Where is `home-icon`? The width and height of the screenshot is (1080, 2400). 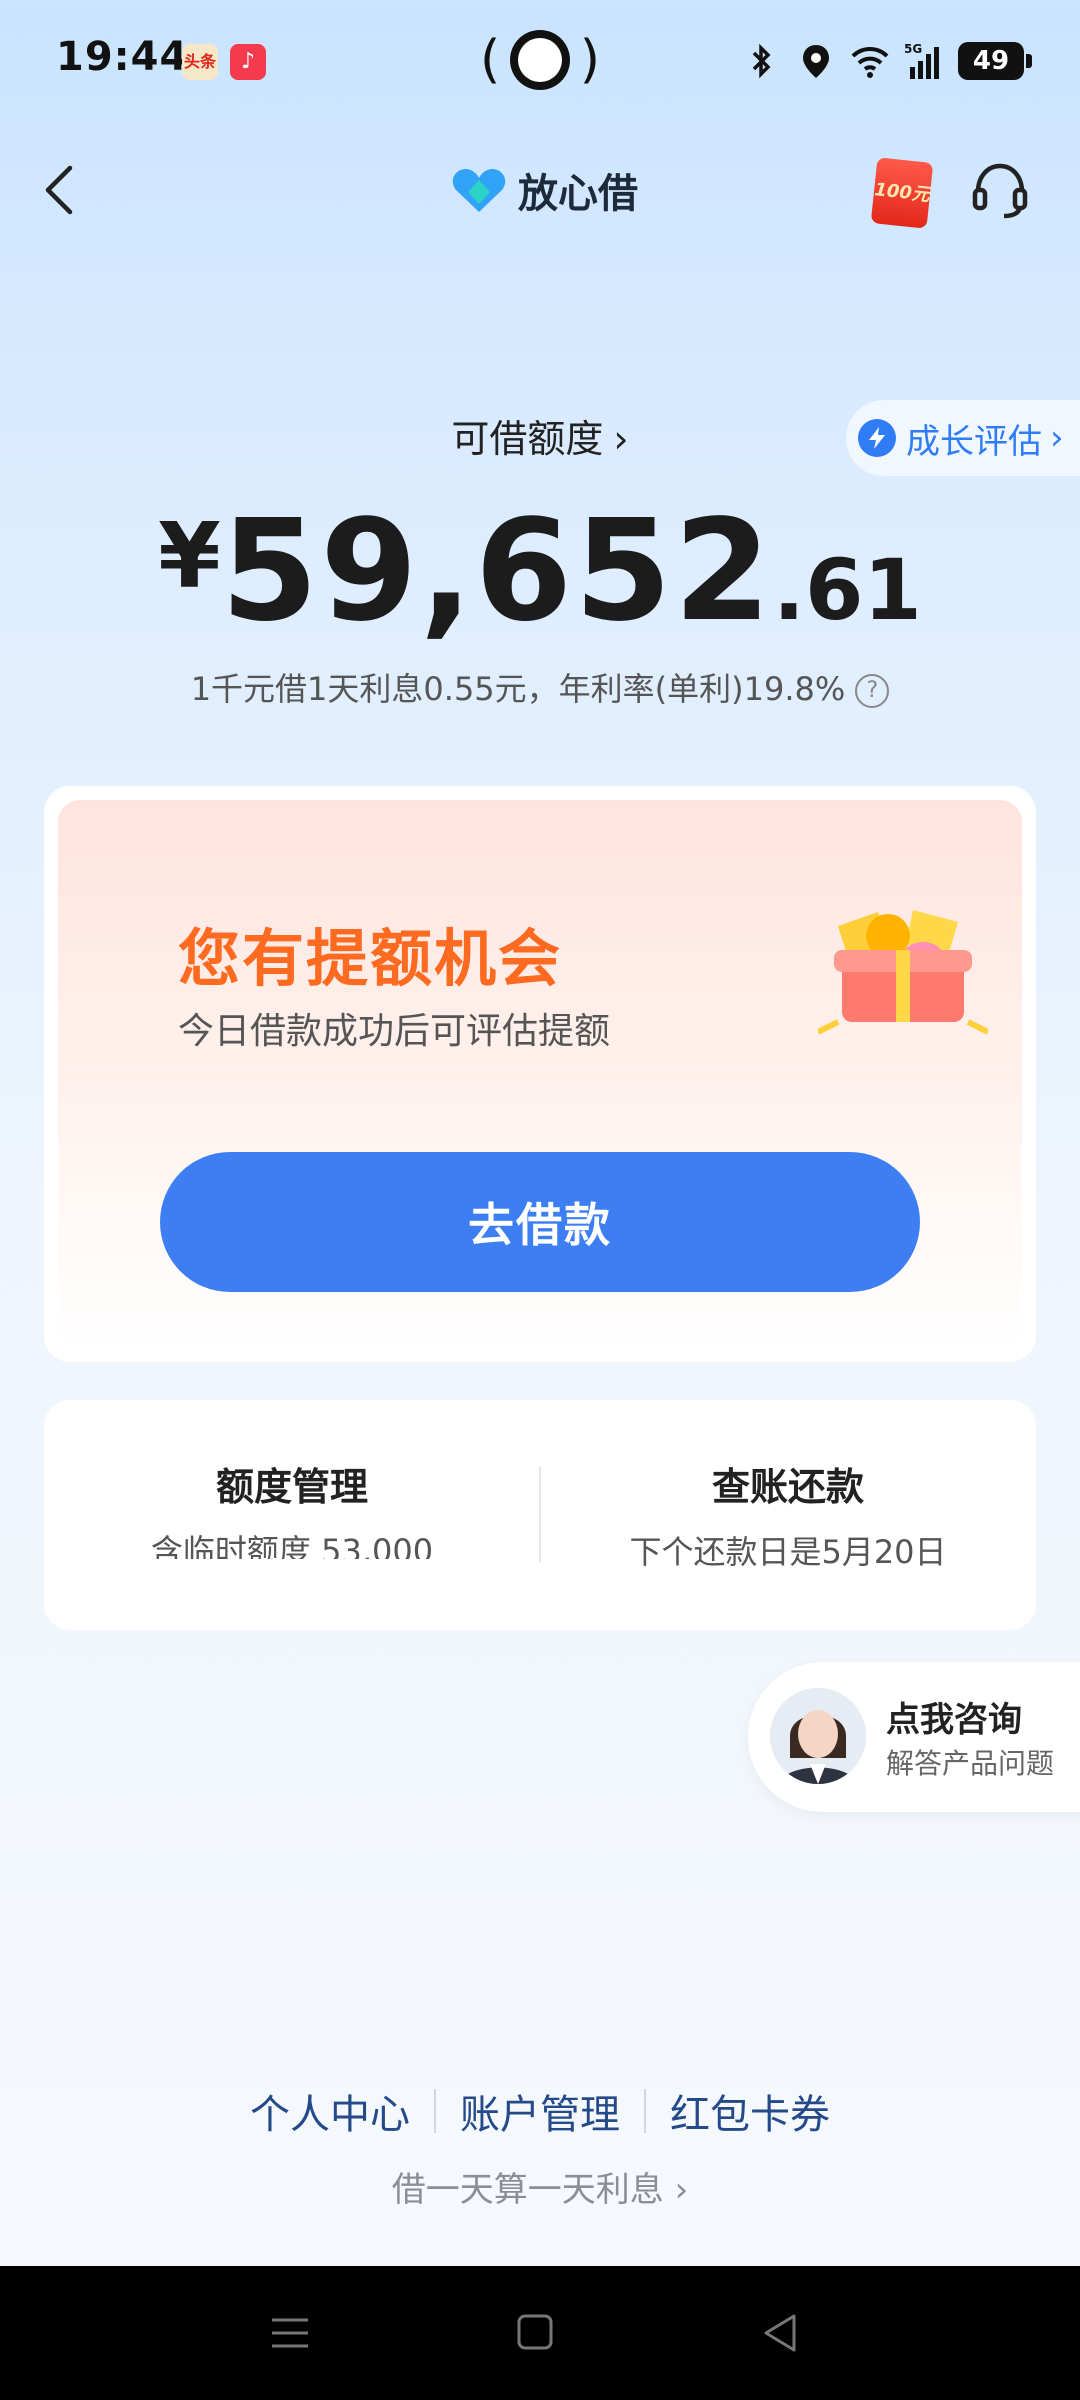
home-icon is located at coordinates (535, 2333).